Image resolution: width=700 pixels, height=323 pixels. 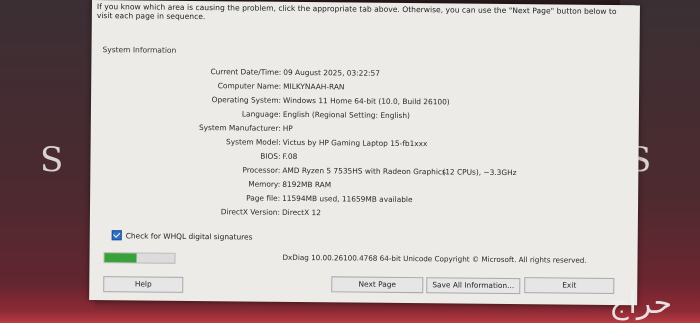 What do you see at coordinates (307, 184) in the screenshot?
I see `info-value: 8192MB RAM` at bounding box center [307, 184].